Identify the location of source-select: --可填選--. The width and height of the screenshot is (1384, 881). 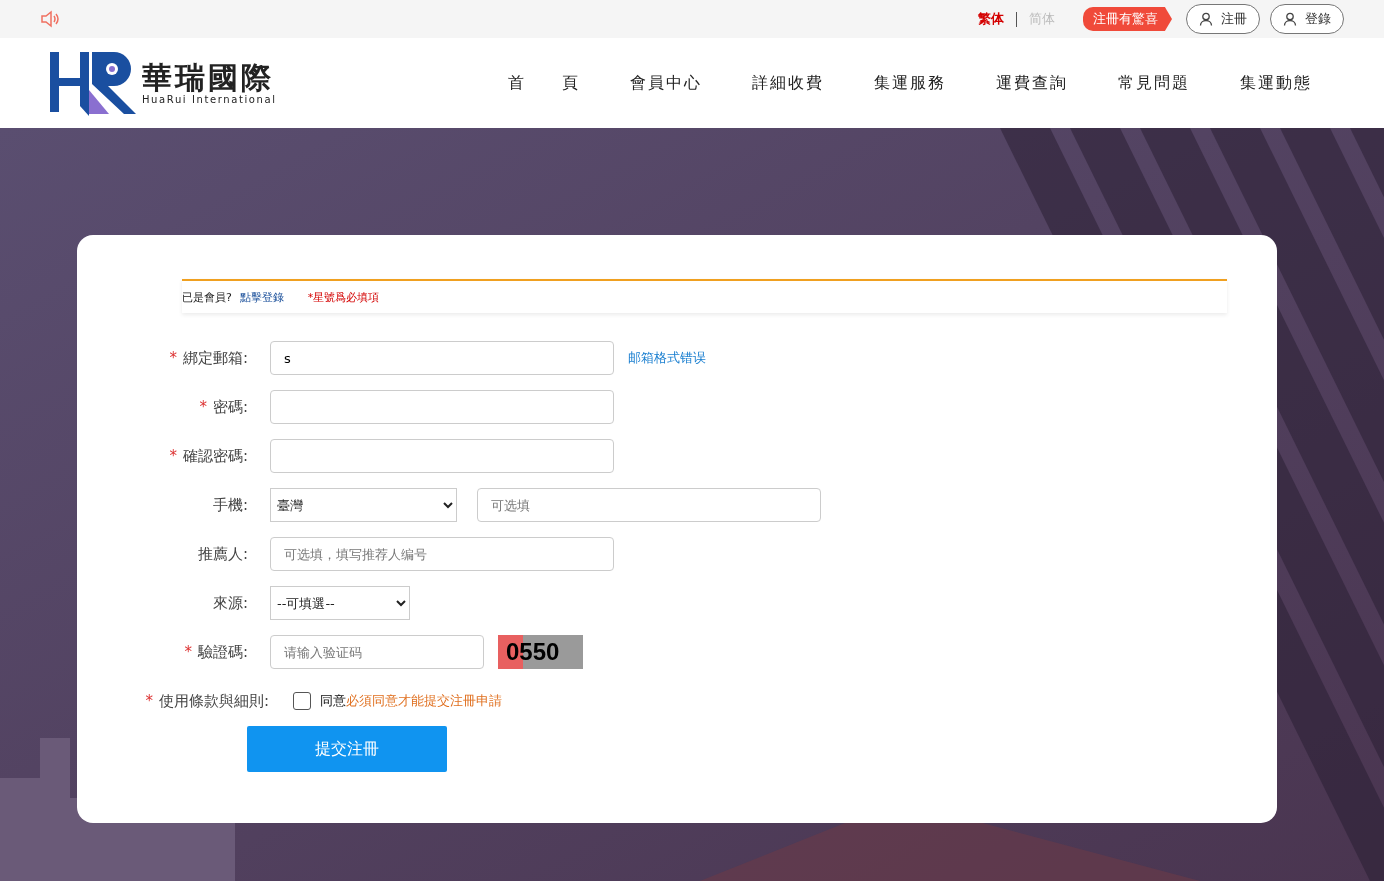
(340, 603).